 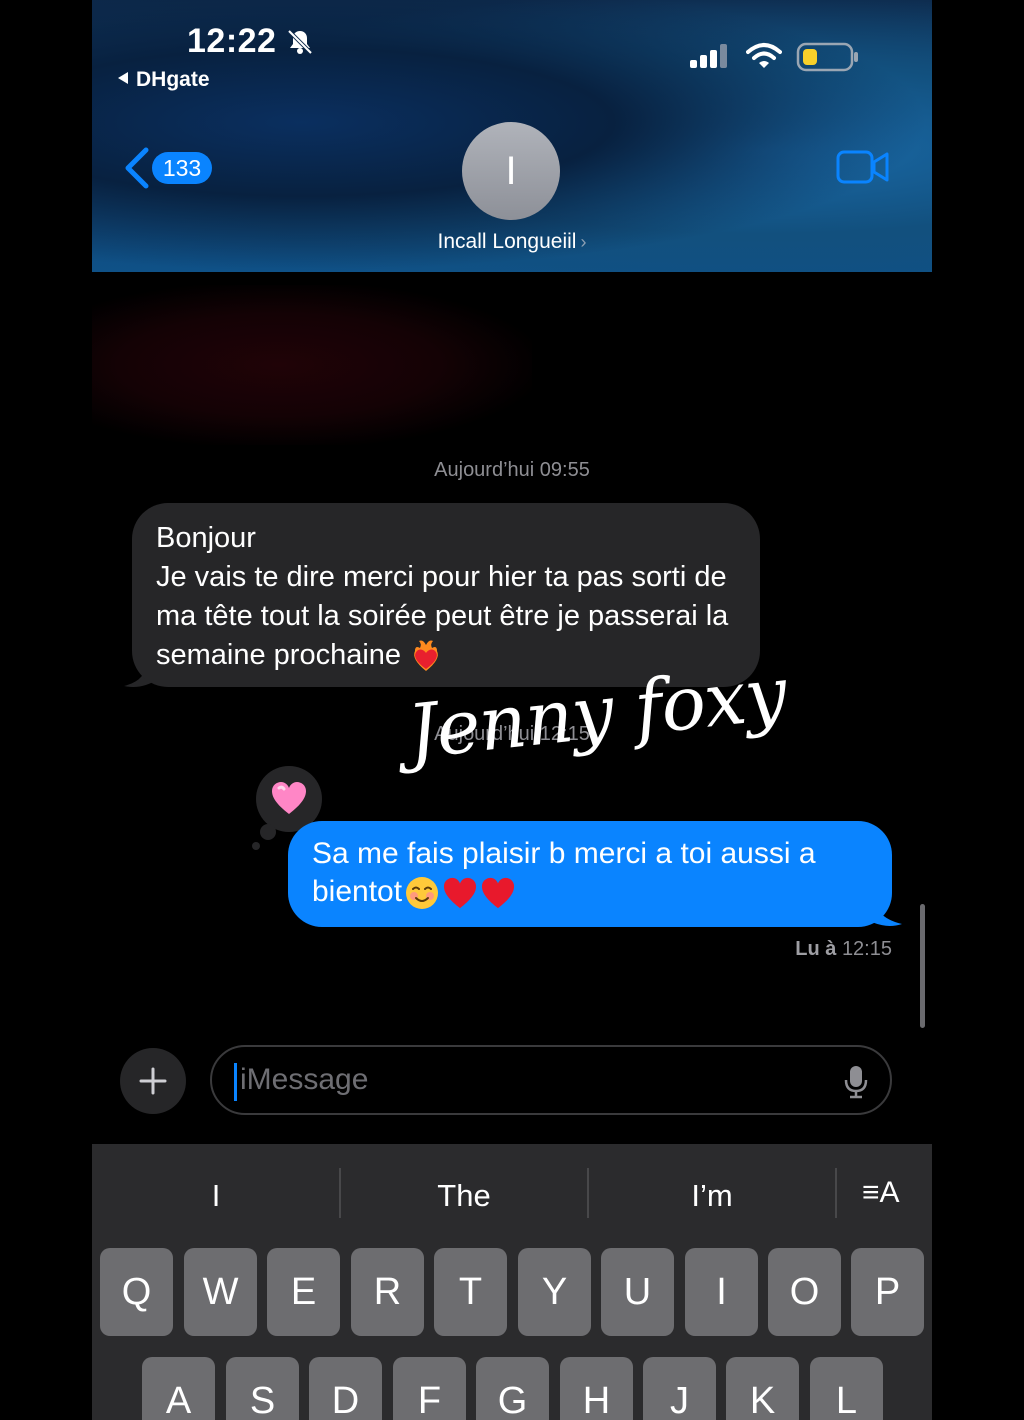 I want to click on key-d: D, so click(x=345, y=1388).